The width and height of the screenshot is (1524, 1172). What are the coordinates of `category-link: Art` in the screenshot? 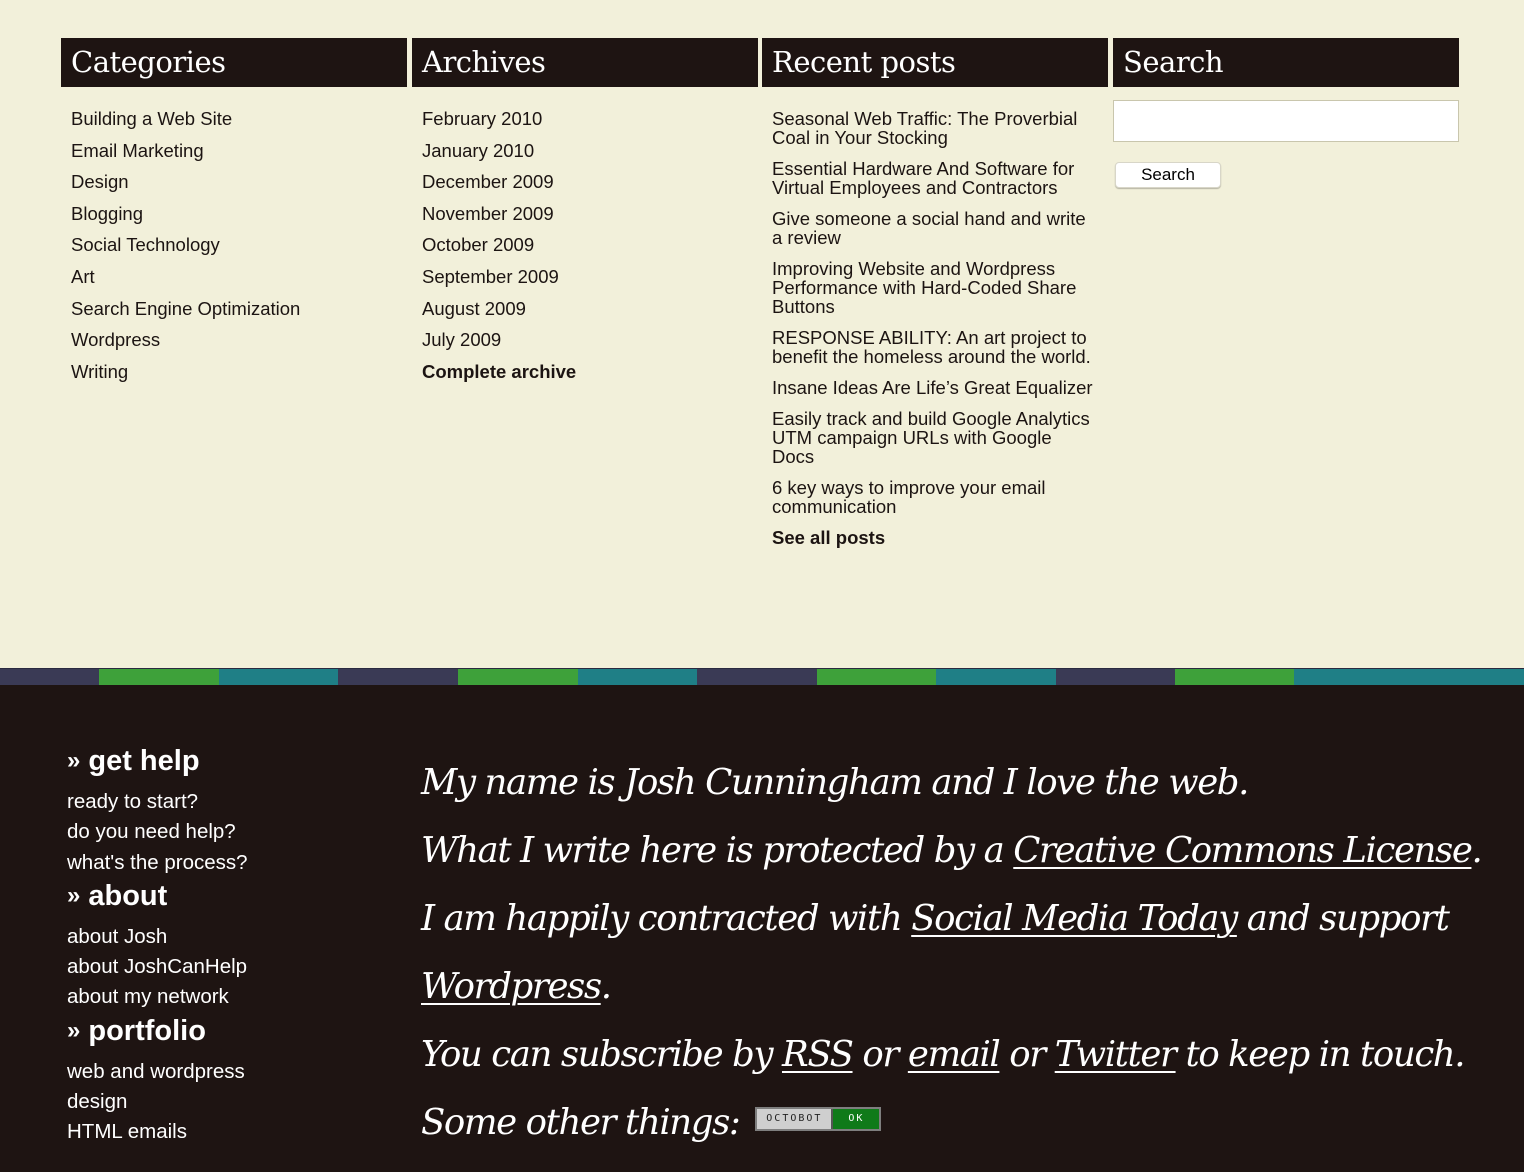 It's located at (239, 276).